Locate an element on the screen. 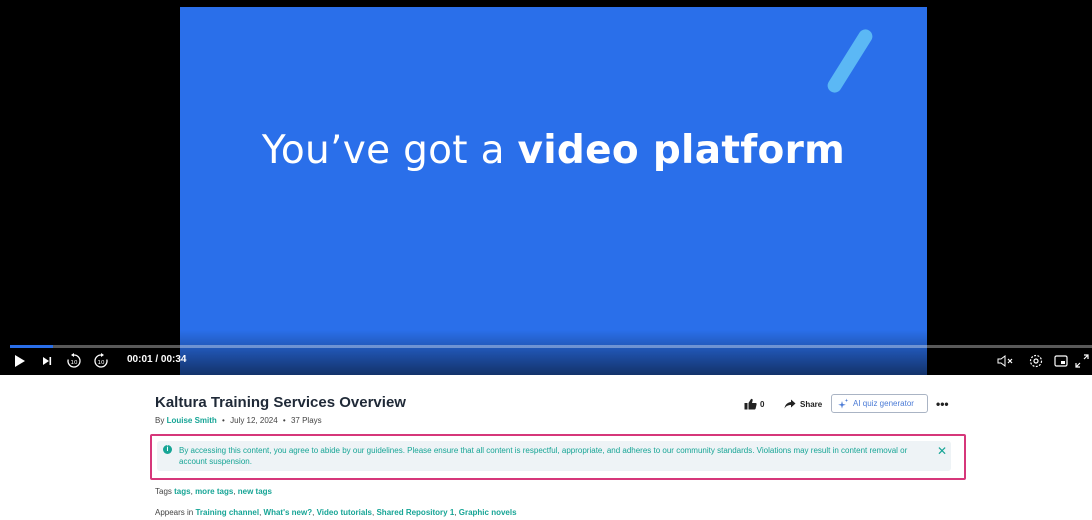 Image resolution: width=1092 pixels, height=520 pixels. ai-quiz-generator-button: AI quiz generator is located at coordinates (879, 403).